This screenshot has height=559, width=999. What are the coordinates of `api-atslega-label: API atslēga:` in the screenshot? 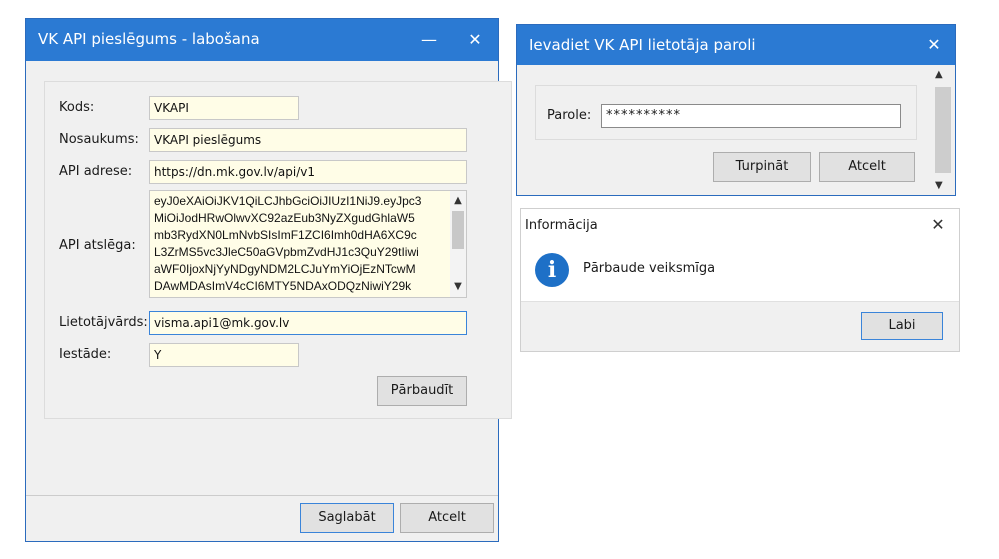 It's located at (97, 245).